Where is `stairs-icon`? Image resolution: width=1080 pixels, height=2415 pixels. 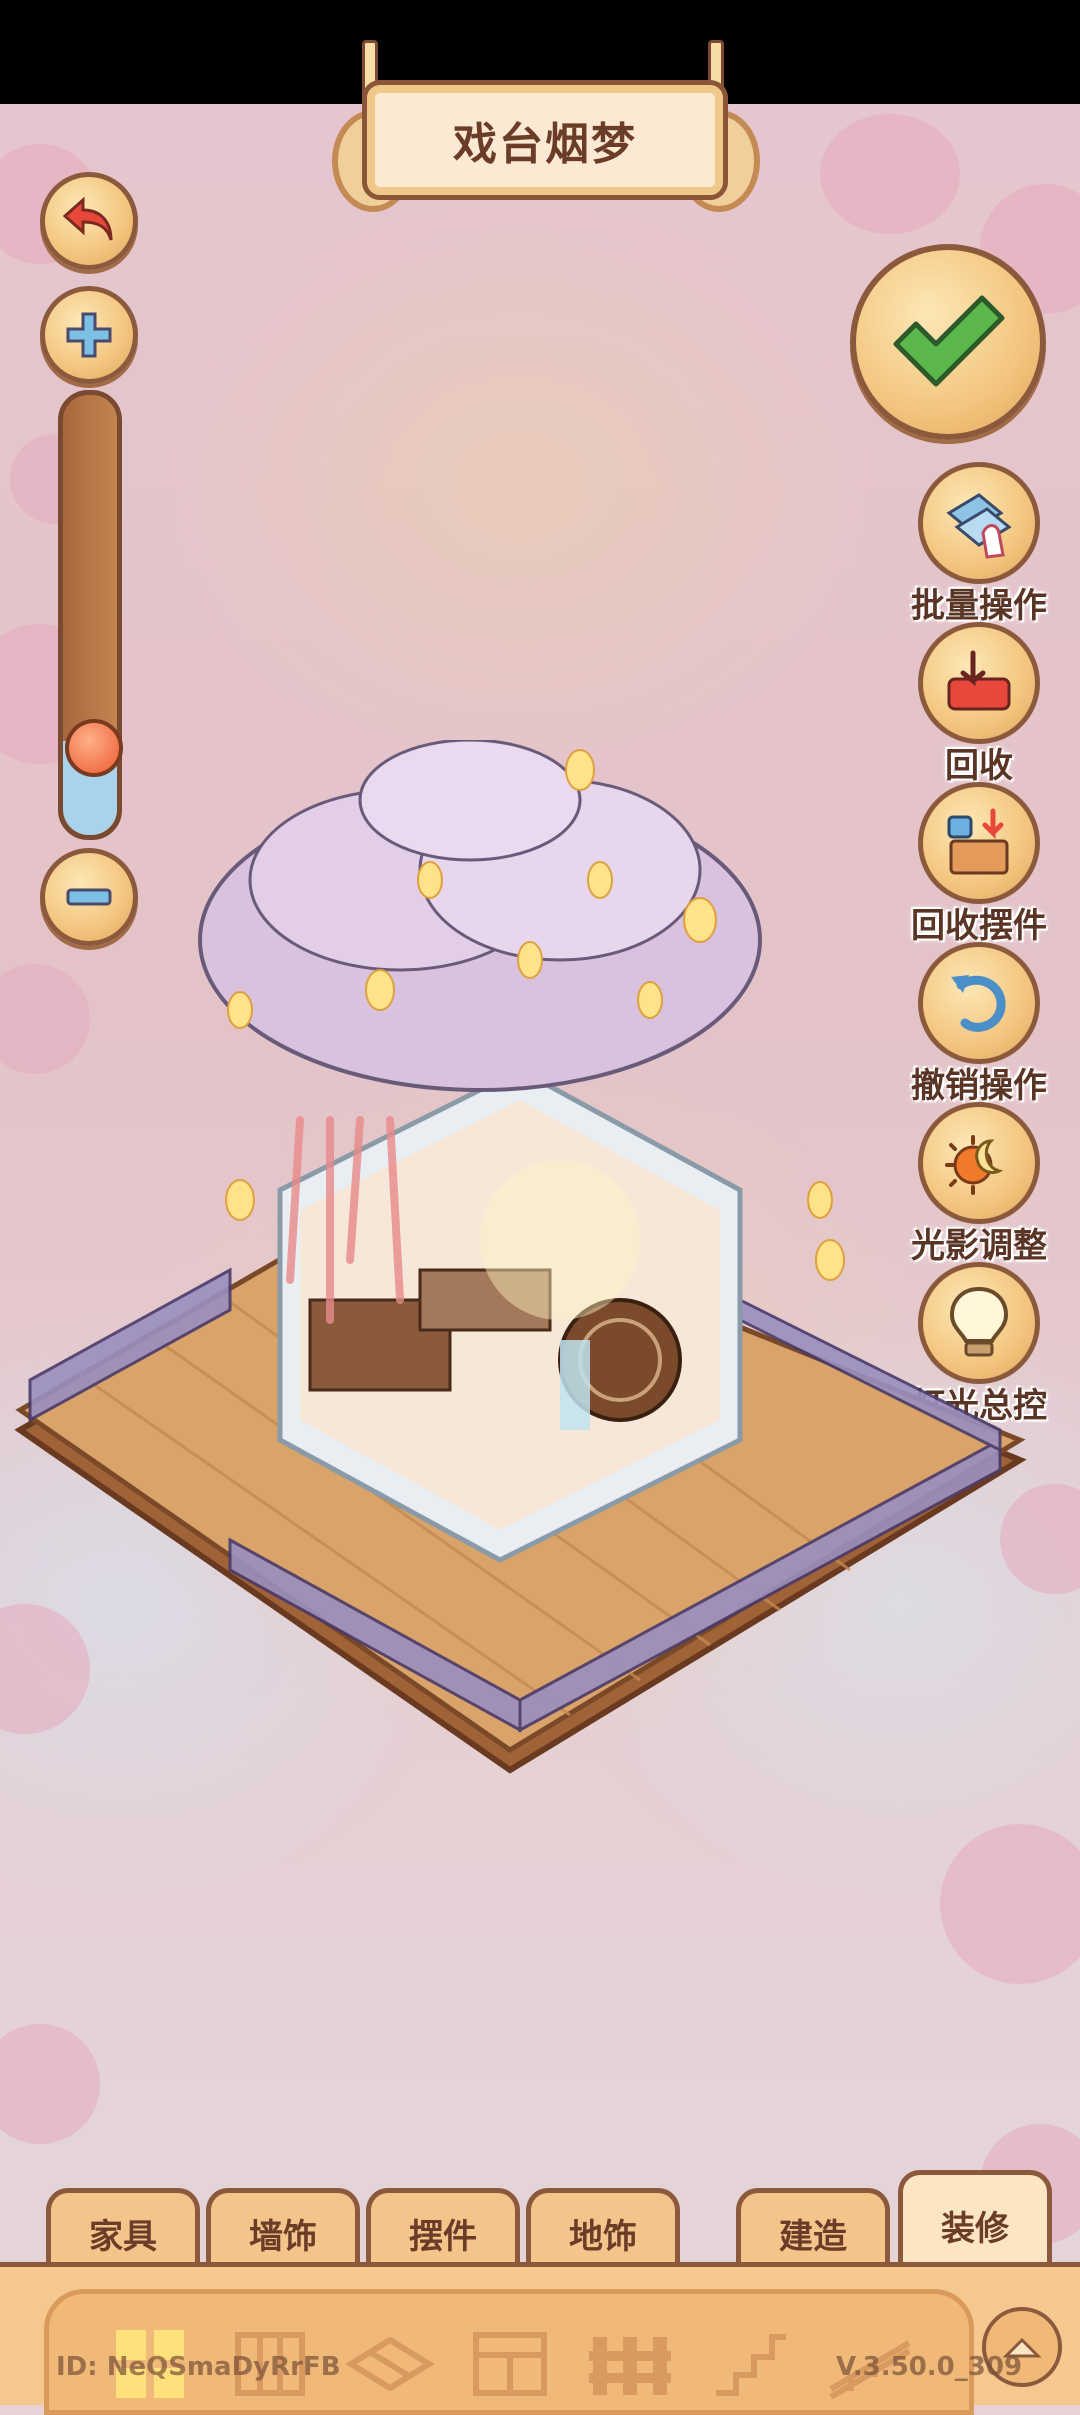 stairs-icon is located at coordinates (750, 2364).